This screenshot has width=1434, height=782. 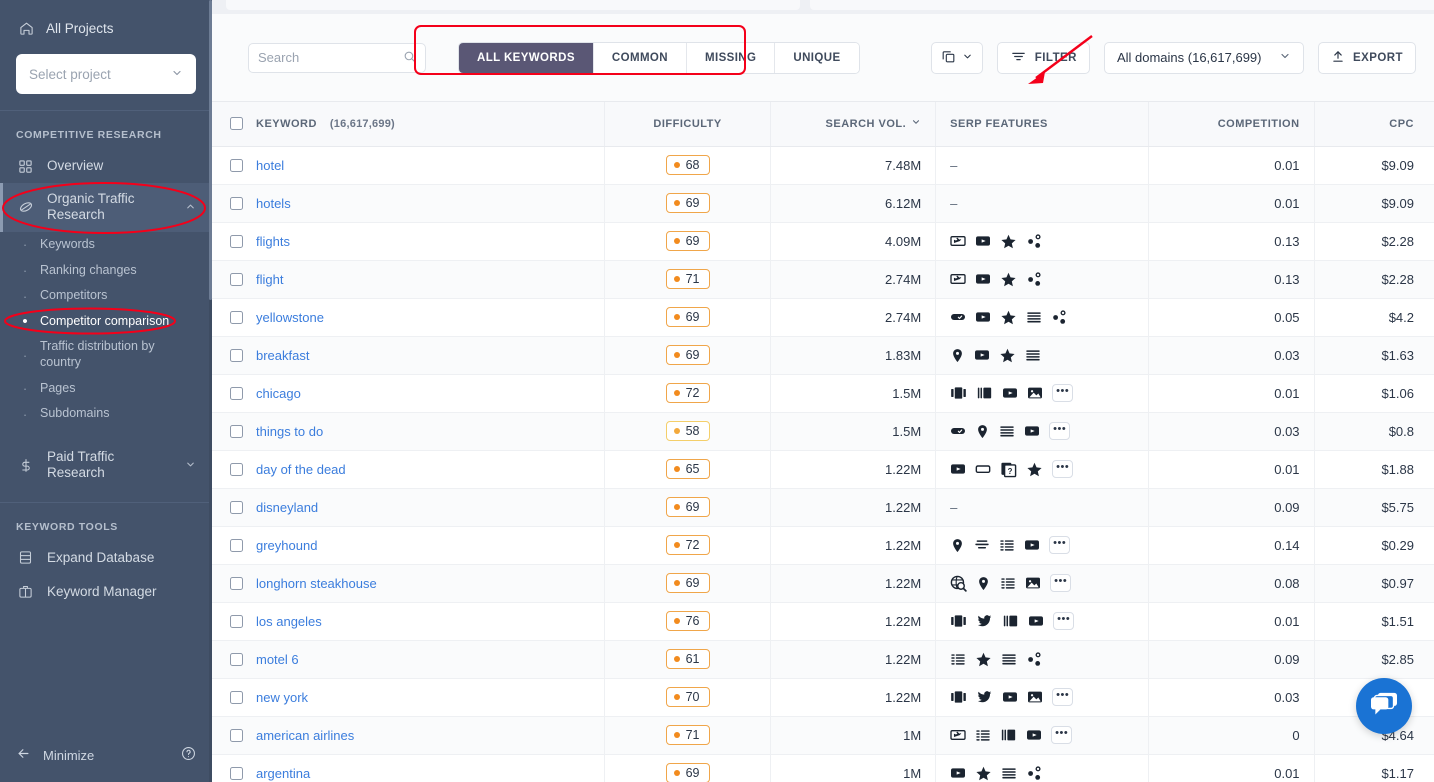 What do you see at coordinates (823, 697) in the screenshot?
I see `table-row: new york 70 1.22M ••• 0.03` at bounding box center [823, 697].